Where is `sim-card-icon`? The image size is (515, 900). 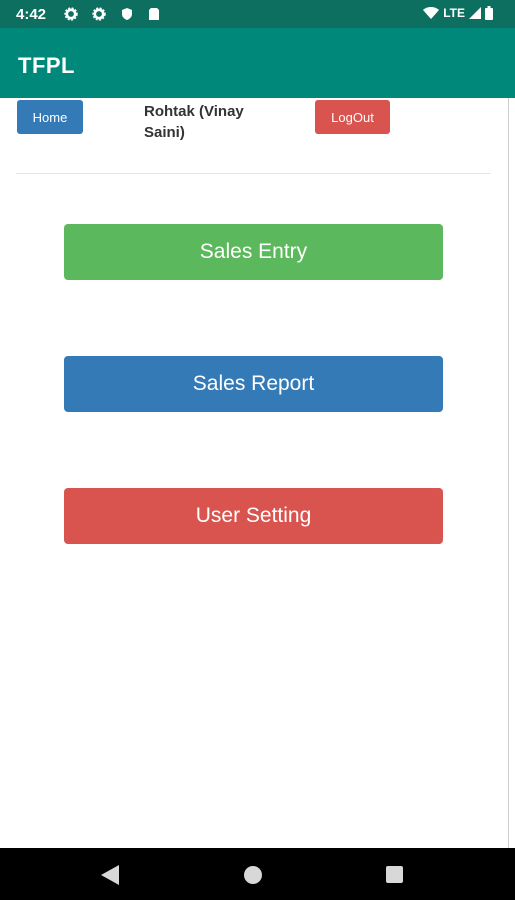
sim-card-icon is located at coordinates (154, 14).